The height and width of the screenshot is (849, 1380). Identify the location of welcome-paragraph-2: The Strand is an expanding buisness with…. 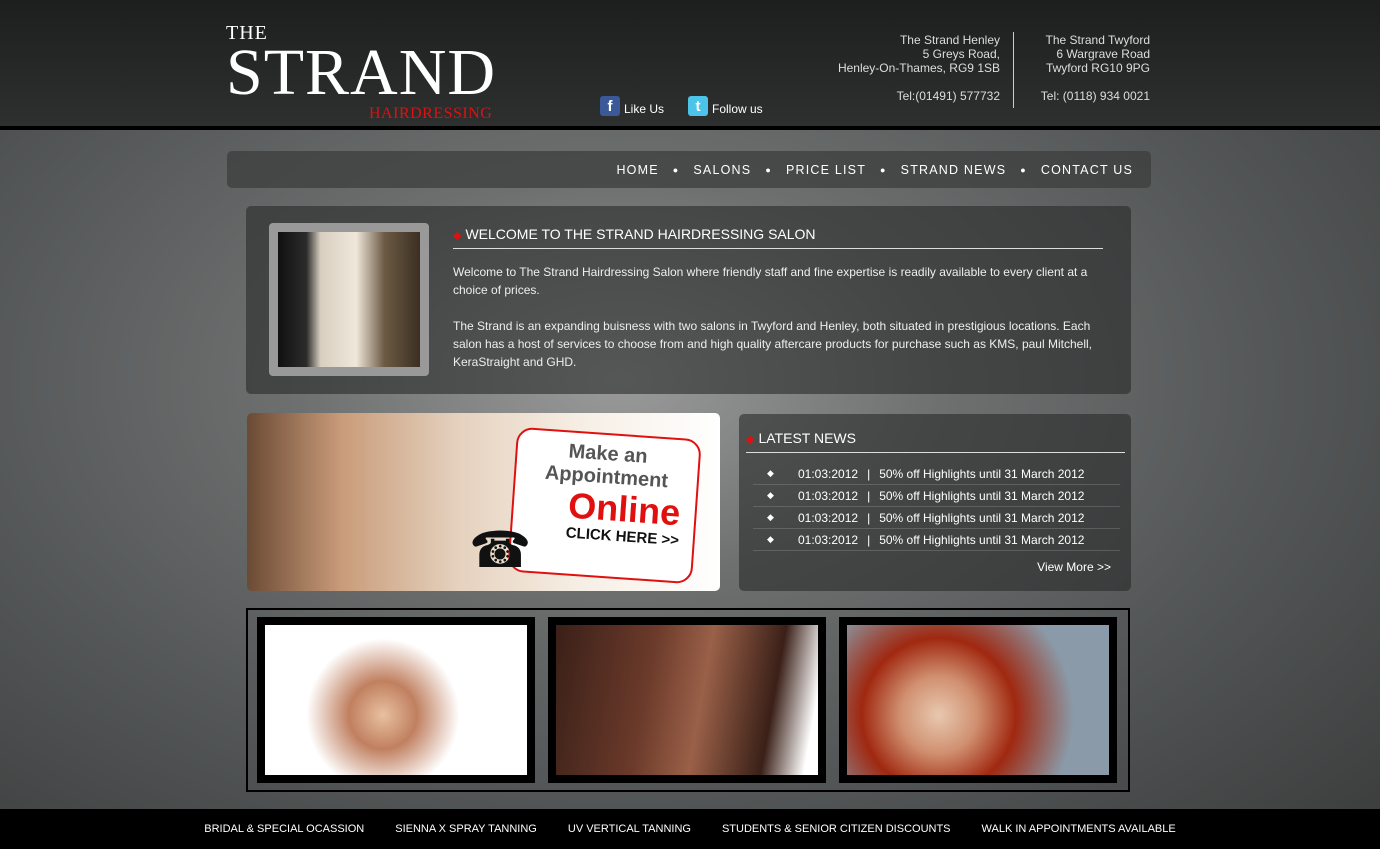
(772, 344).